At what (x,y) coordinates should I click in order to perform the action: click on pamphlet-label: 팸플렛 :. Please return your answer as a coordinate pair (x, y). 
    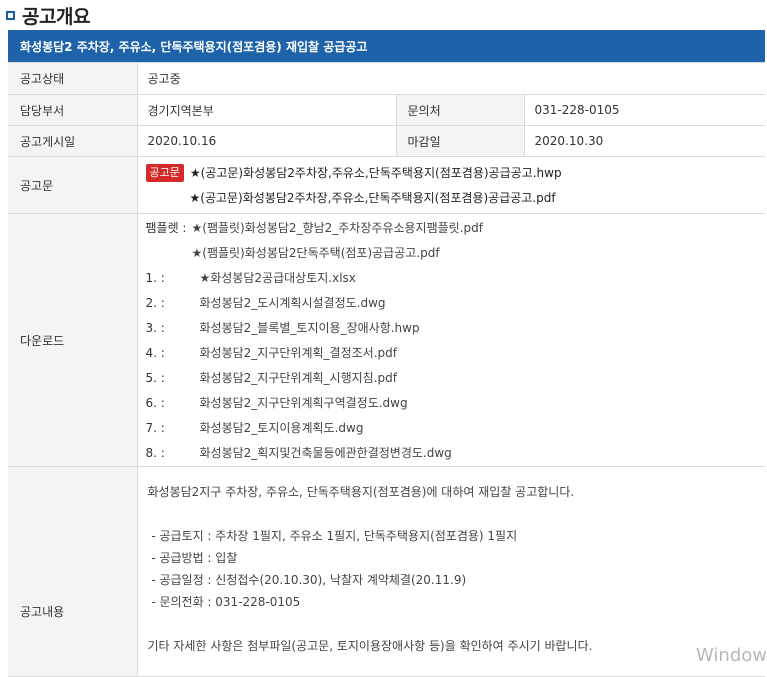
    Looking at the image, I should click on (166, 228).